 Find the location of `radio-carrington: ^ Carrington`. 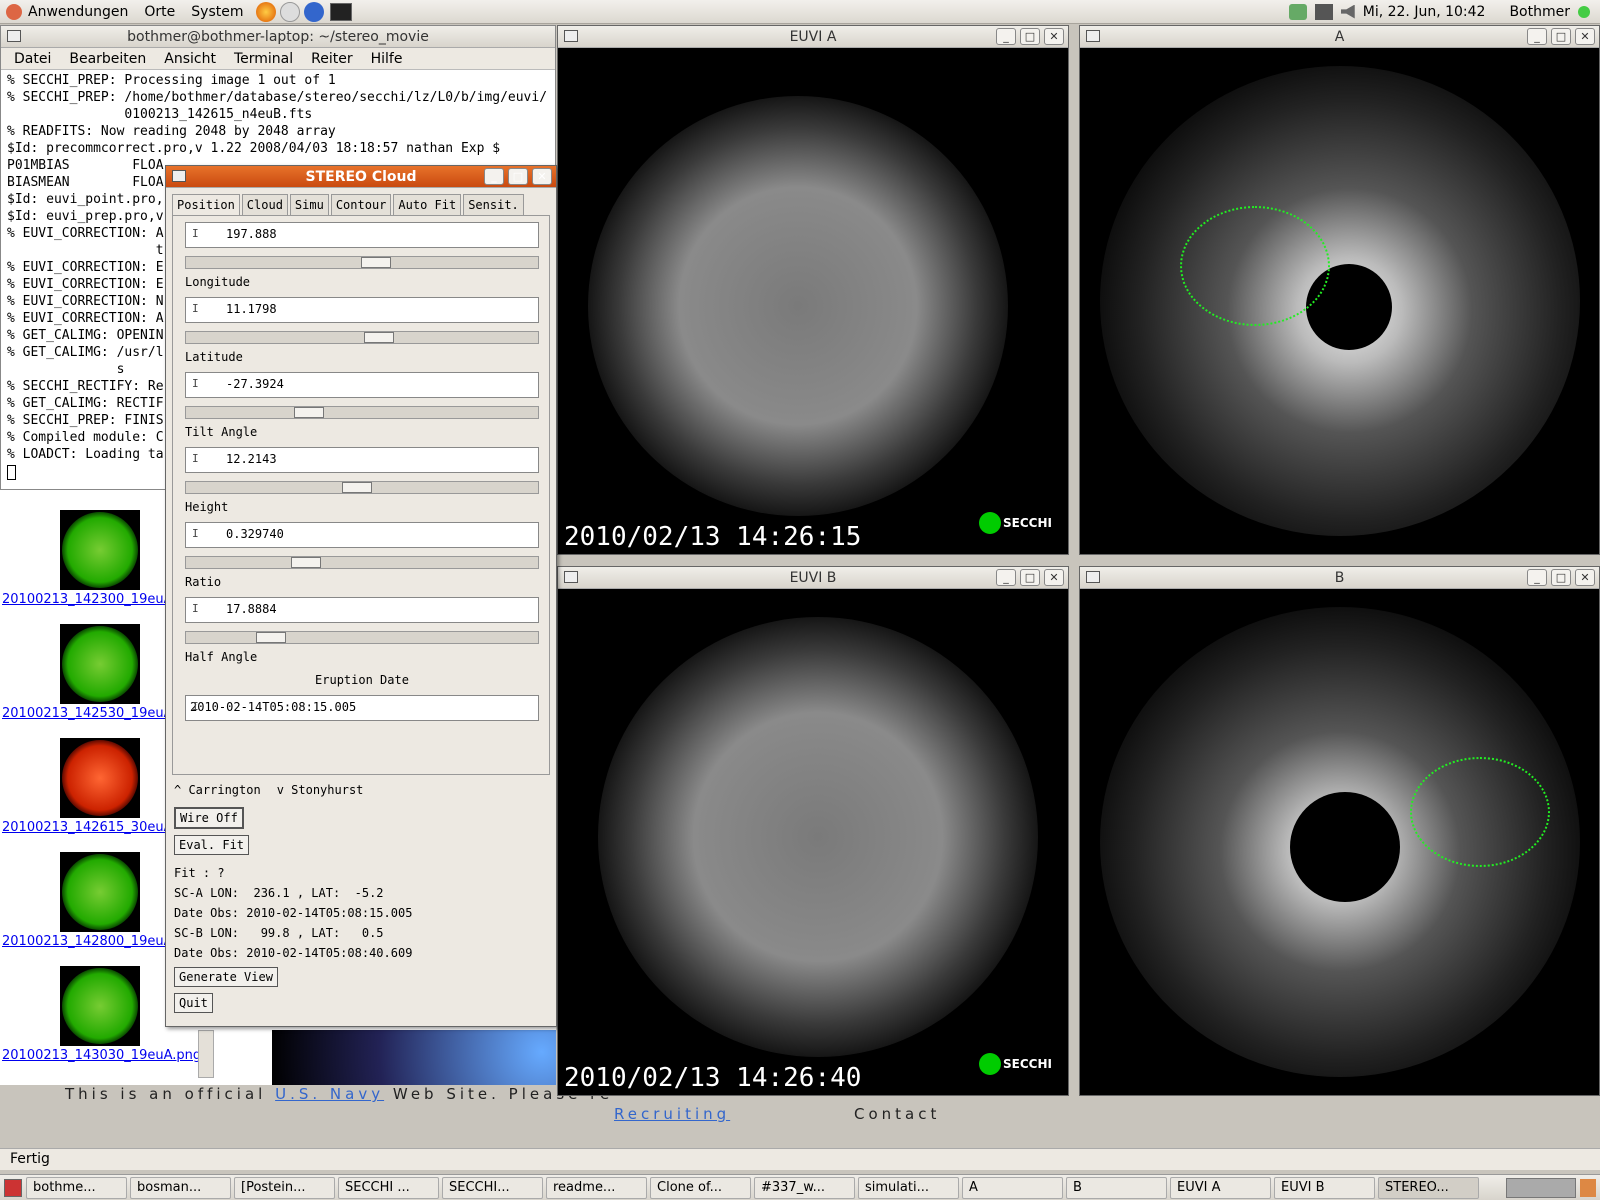

radio-carrington: ^ Carrington is located at coordinates (217, 790).